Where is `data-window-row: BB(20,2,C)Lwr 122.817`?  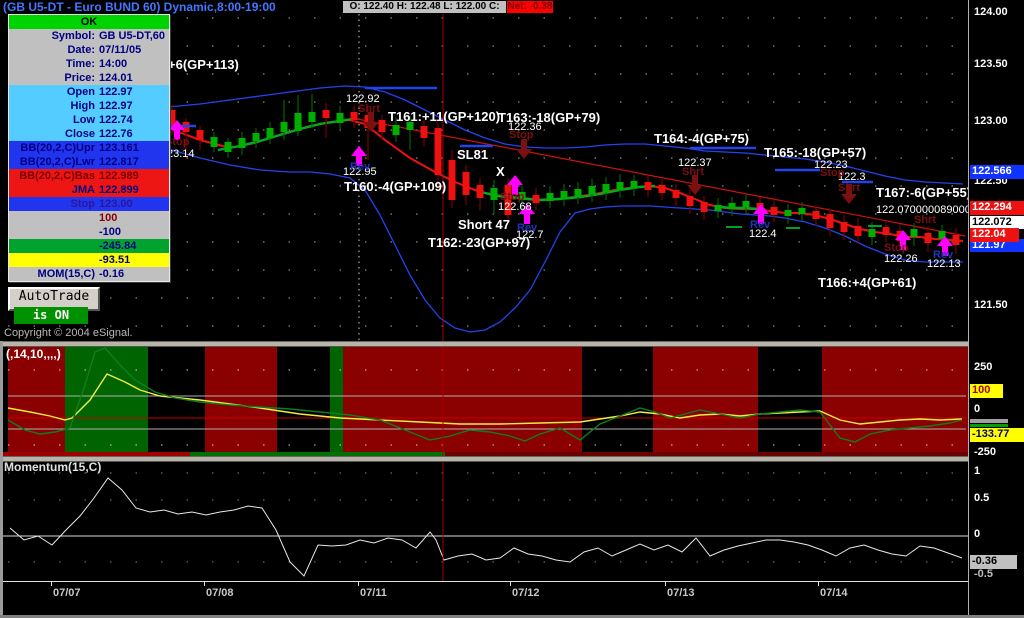
data-window-row: BB(20,2,C)Lwr 122.817 is located at coordinates (89, 162).